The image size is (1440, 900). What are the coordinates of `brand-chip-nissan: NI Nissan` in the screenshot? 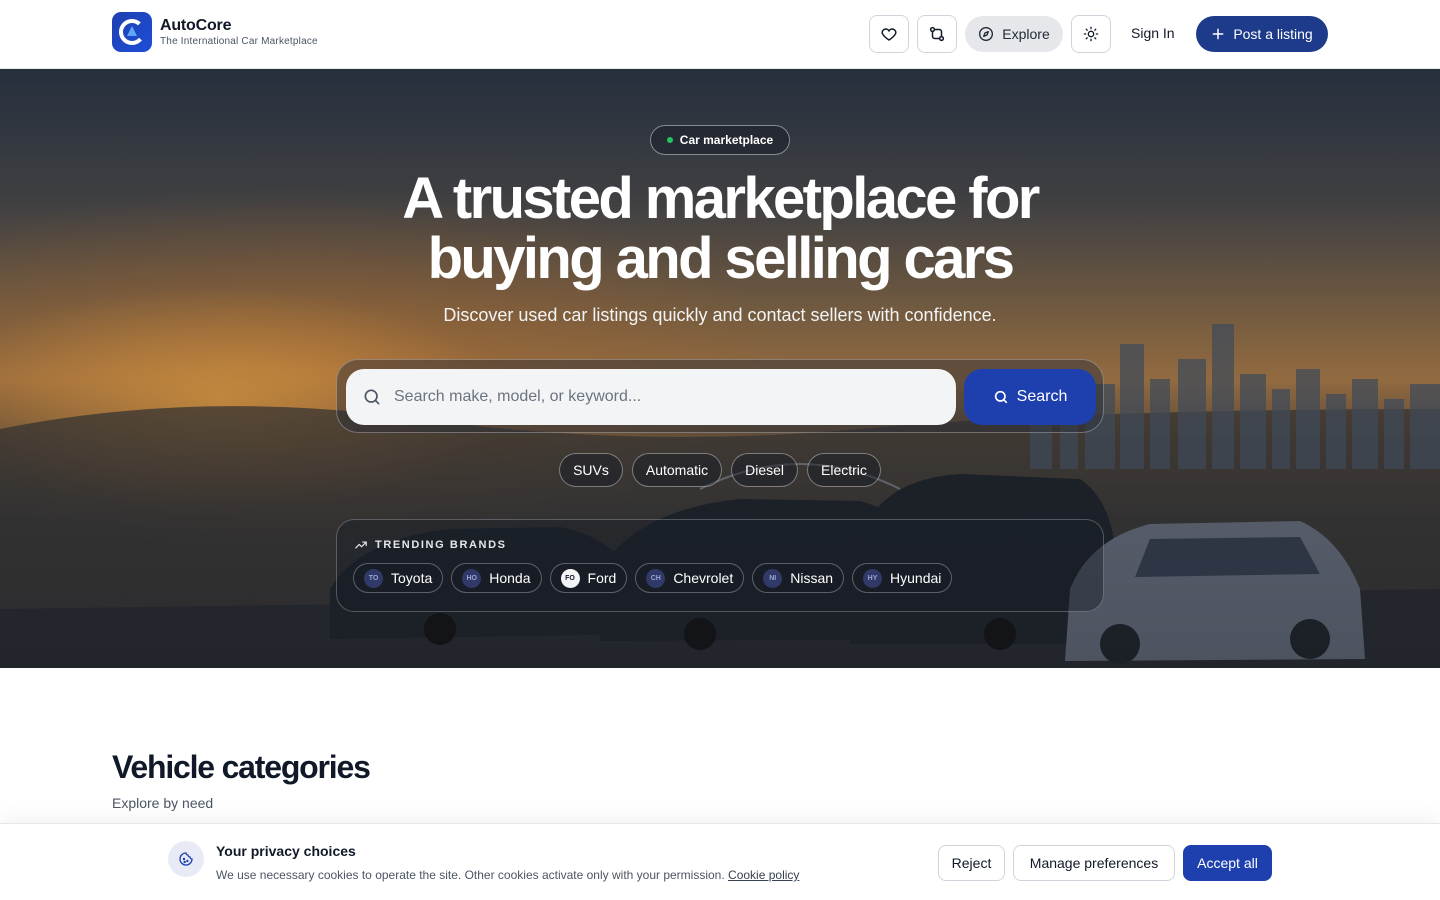 It's located at (798, 578).